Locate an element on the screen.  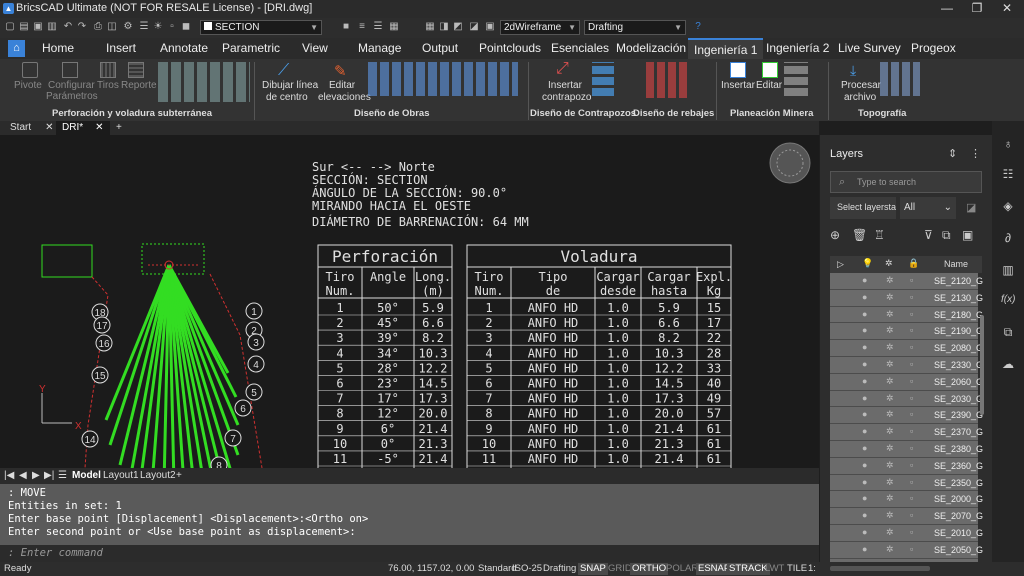
view-cube-icon: ◩ is located at coordinates (458, 27).